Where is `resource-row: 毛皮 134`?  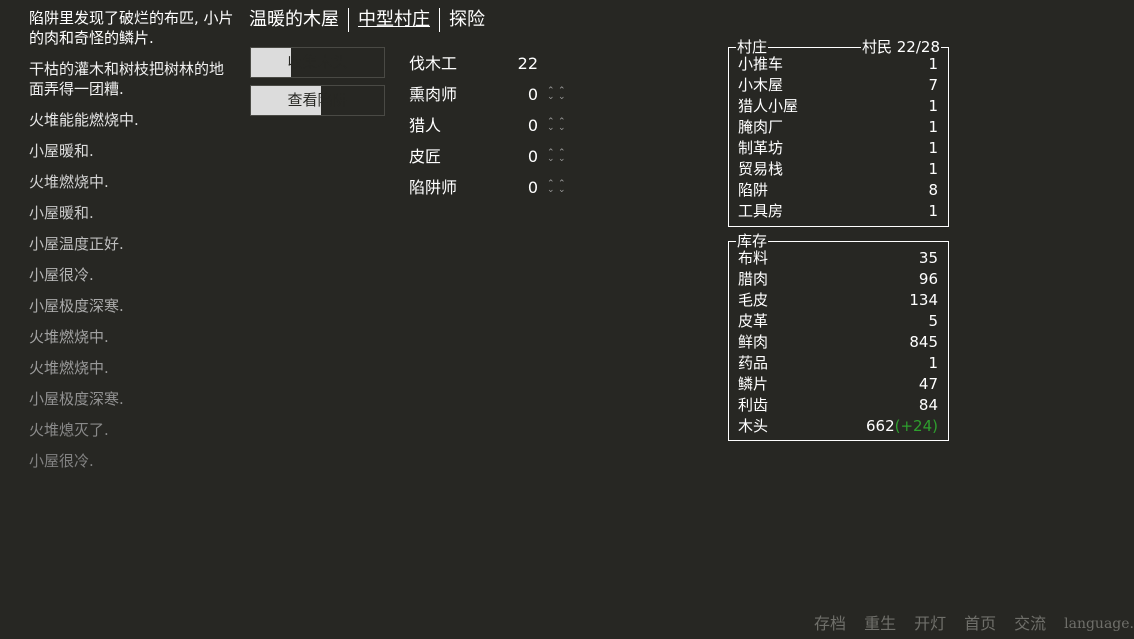
resource-row: 毛皮 134 is located at coordinates (838, 300).